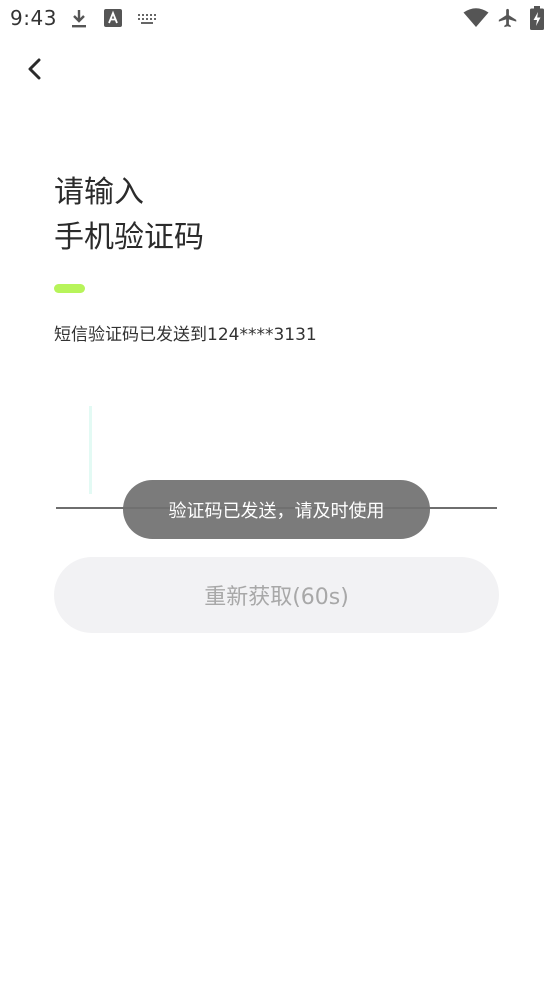  What do you see at coordinates (508, 20) in the screenshot?
I see `airplane-icon` at bounding box center [508, 20].